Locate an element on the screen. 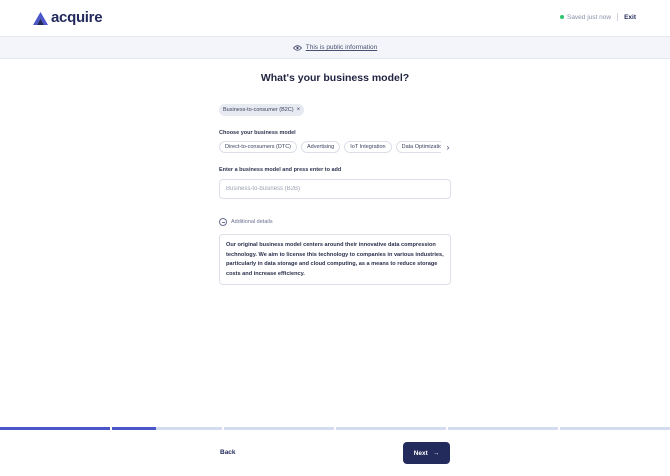  business-model-input is located at coordinates (335, 189).